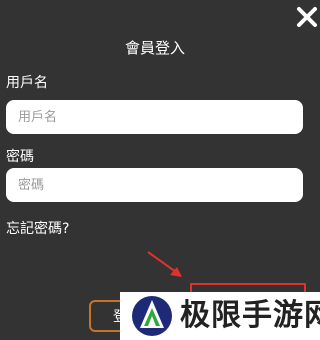 The image size is (320, 340). What do you see at coordinates (154, 185) in the screenshot?
I see `password-input` at bounding box center [154, 185].